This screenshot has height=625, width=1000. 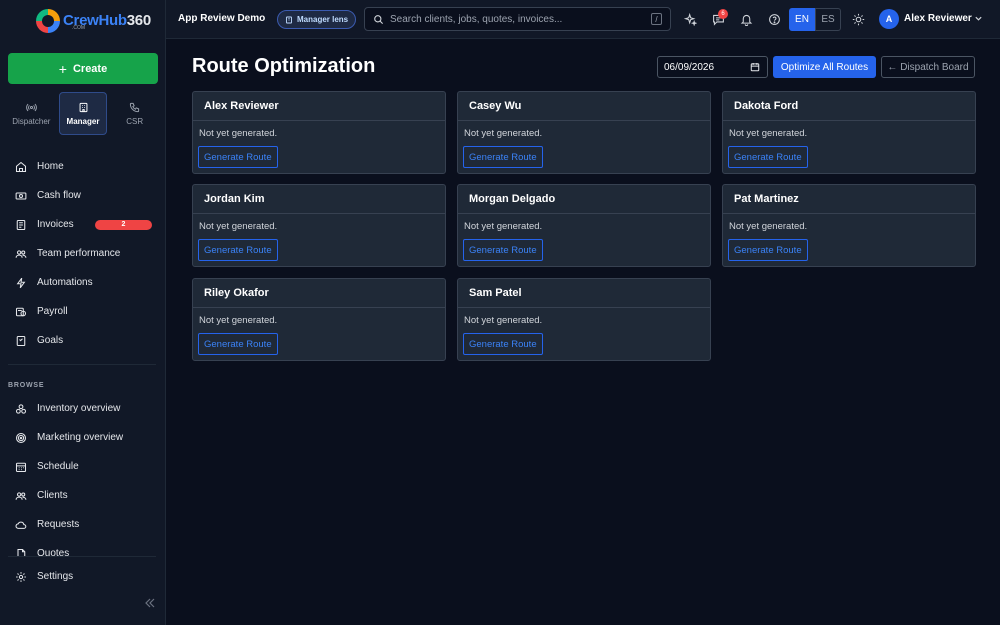 I want to click on team-icon, so click(x=21, y=253).